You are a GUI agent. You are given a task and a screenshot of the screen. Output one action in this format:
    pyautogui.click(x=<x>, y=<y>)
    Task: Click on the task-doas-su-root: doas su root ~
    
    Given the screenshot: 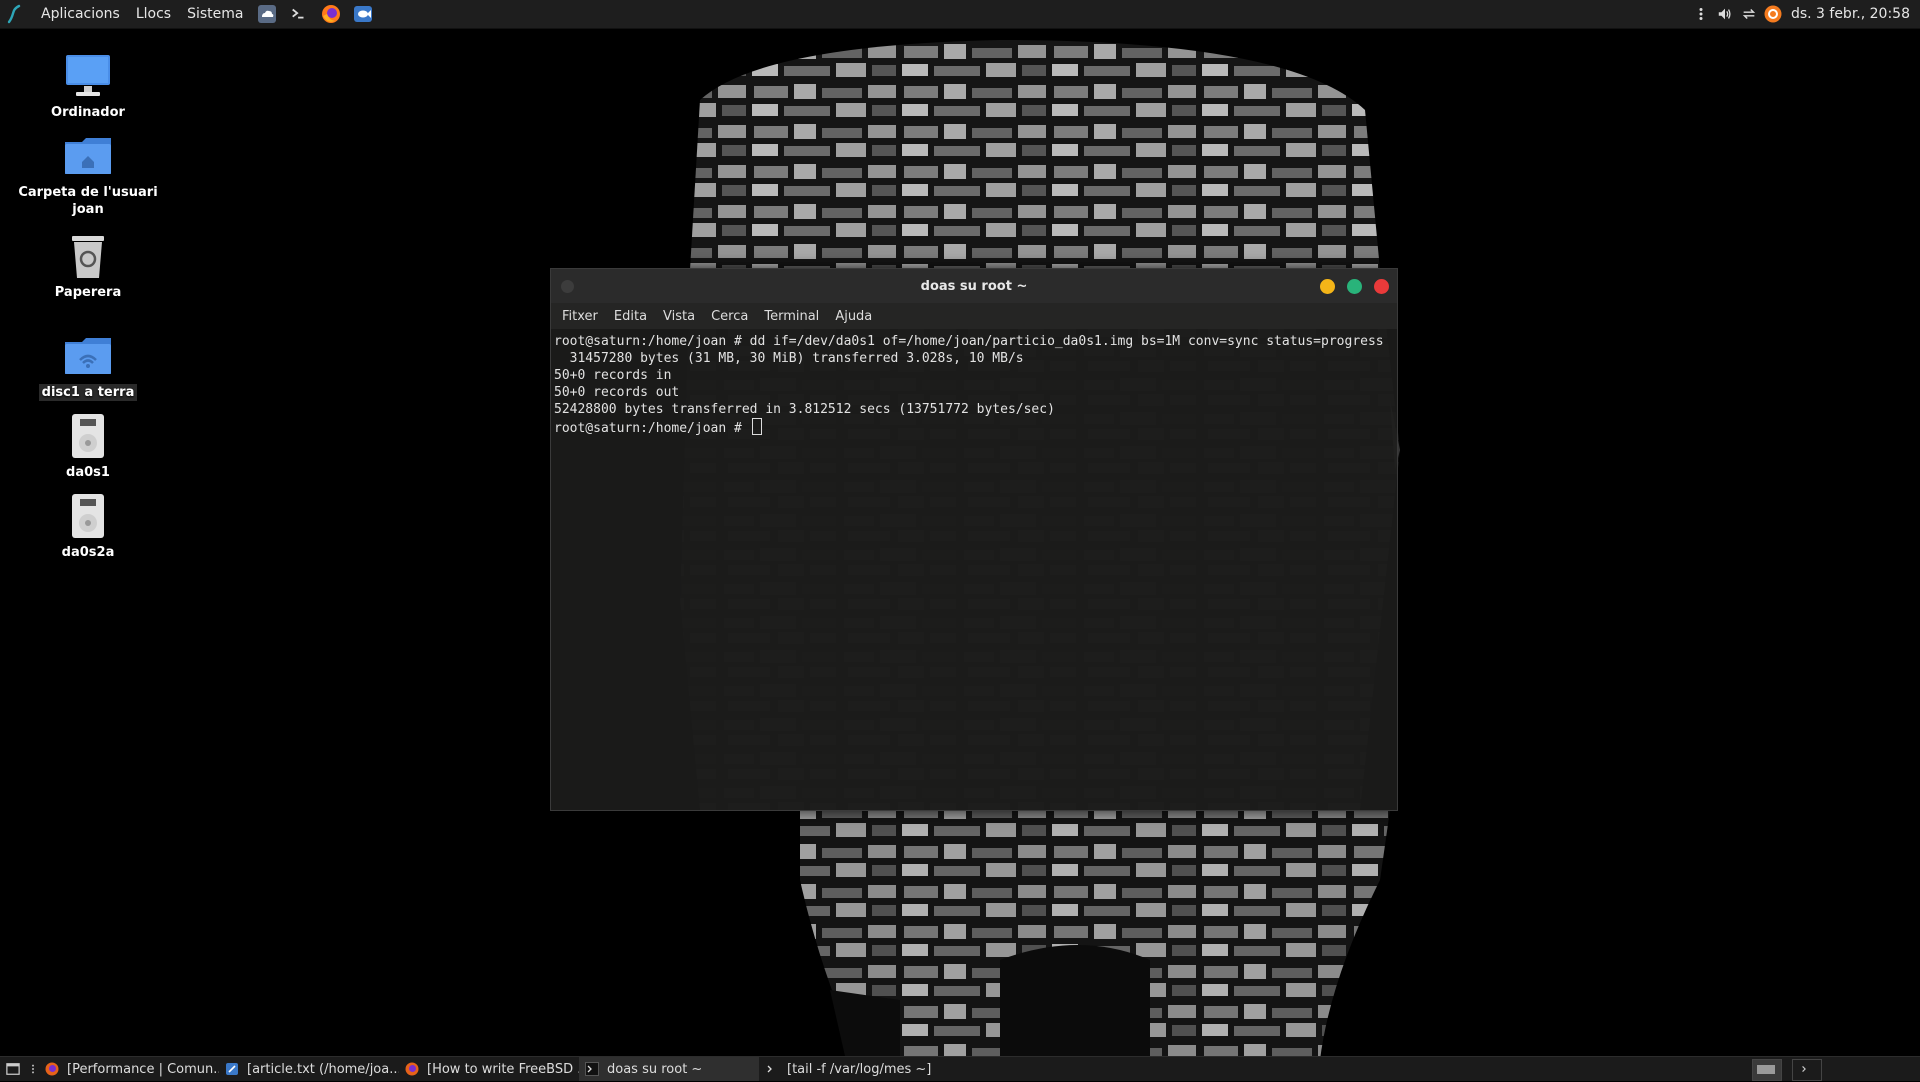 What is the action you would take?
    pyautogui.click(x=669, y=1069)
    